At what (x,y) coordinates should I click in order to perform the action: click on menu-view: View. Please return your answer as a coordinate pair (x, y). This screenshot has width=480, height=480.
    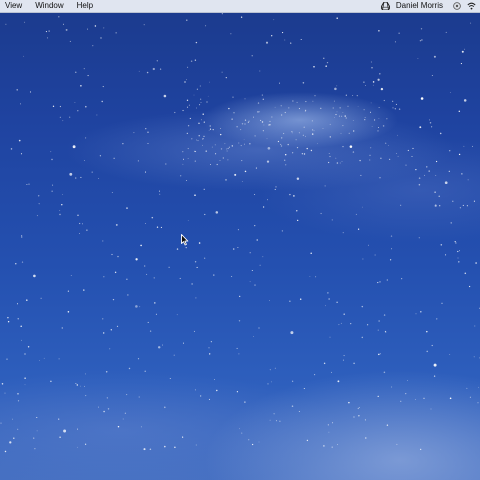
    Looking at the image, I should click on (13, 6).